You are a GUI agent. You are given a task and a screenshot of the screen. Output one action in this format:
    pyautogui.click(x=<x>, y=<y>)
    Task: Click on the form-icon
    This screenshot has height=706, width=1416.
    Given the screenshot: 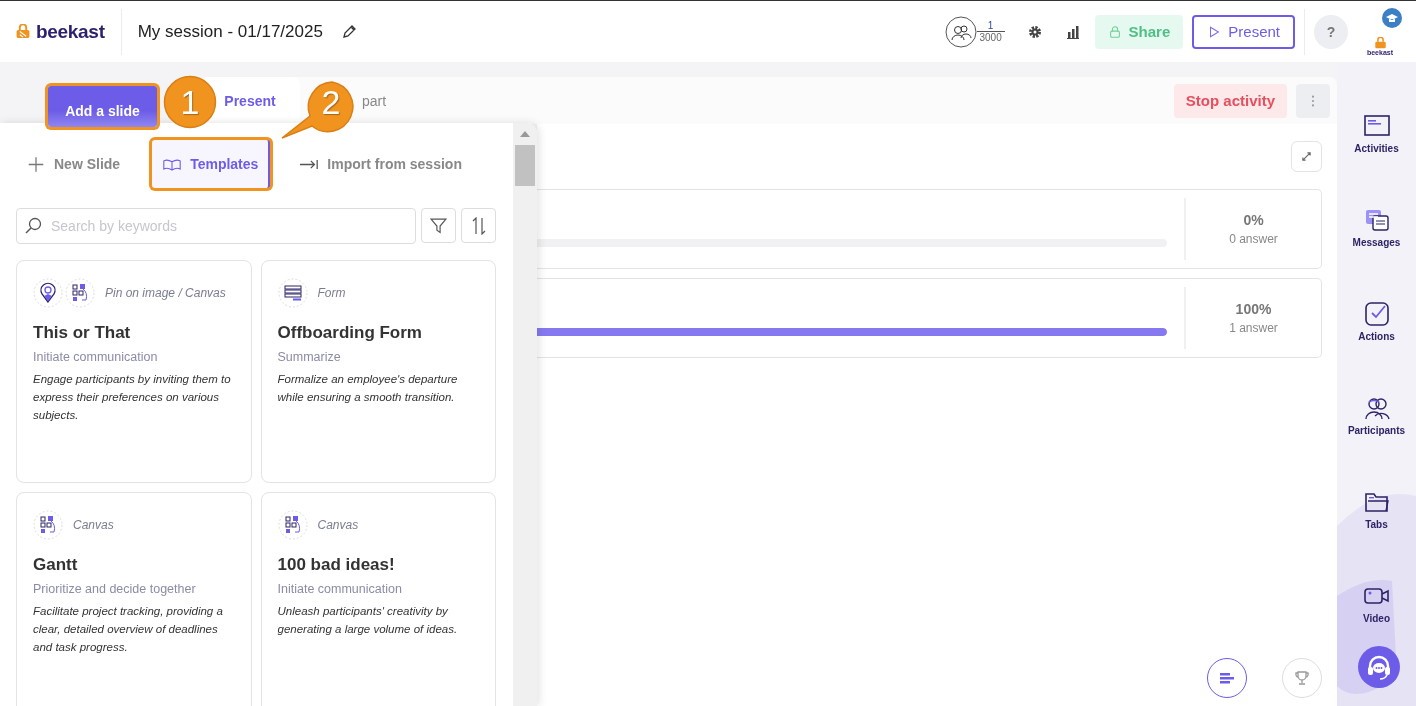 What is the action you would take?
    pyautogui.click(x=292, y=293)
    